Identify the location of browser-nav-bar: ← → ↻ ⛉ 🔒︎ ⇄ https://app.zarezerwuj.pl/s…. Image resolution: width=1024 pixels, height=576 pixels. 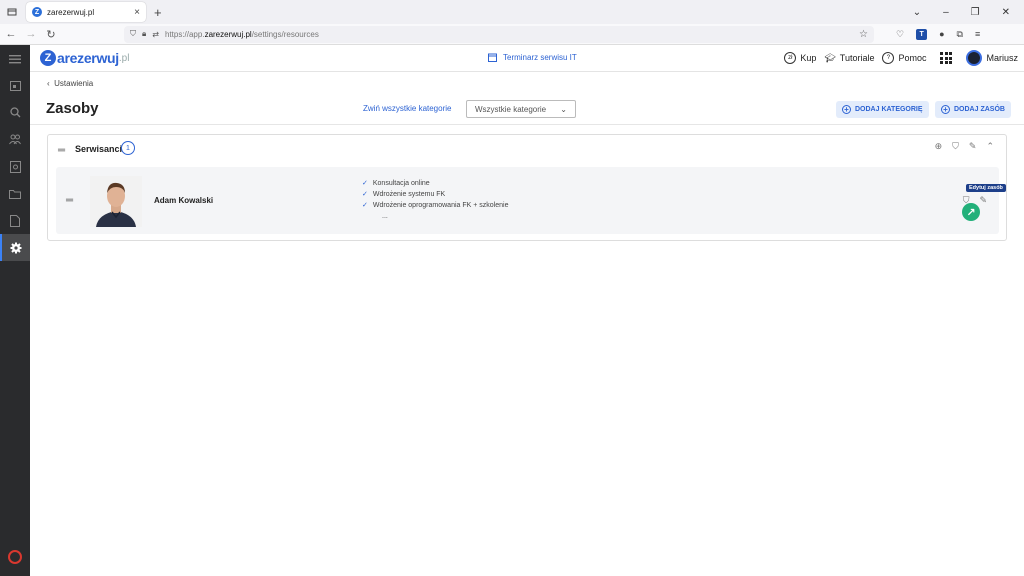
(512, 34).